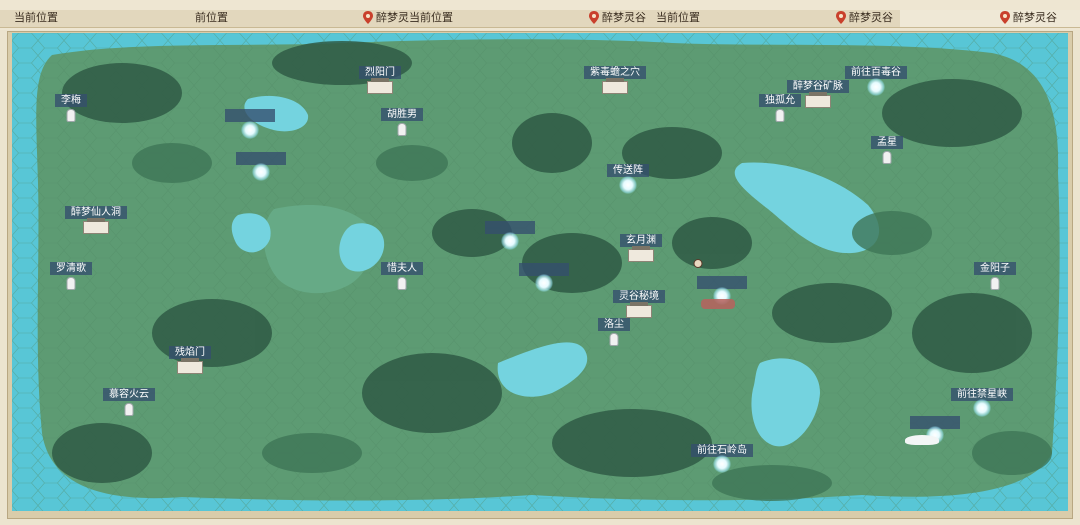 The height and width of the screenshot is (525, 1080). Describe the element at coordinates (698, 263) in the screenshot. I see `player-avatar-icon` at that location.